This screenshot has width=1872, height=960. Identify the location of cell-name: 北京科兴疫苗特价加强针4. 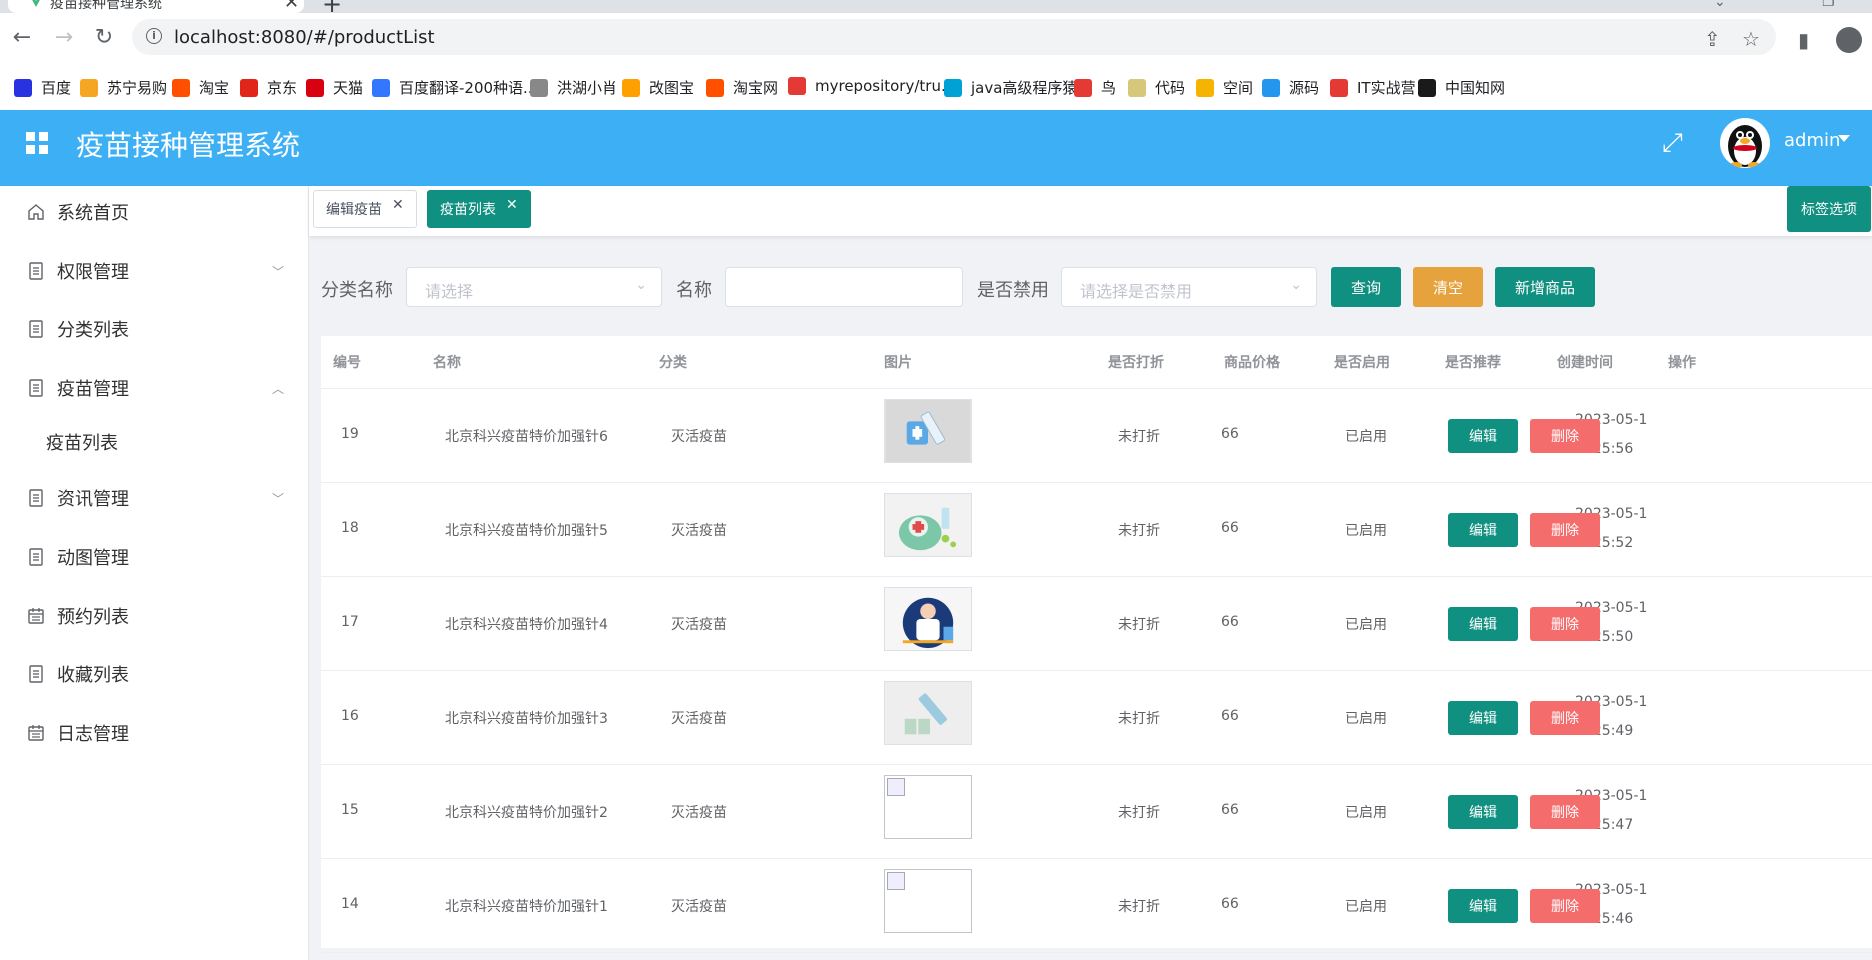
(526, 625).